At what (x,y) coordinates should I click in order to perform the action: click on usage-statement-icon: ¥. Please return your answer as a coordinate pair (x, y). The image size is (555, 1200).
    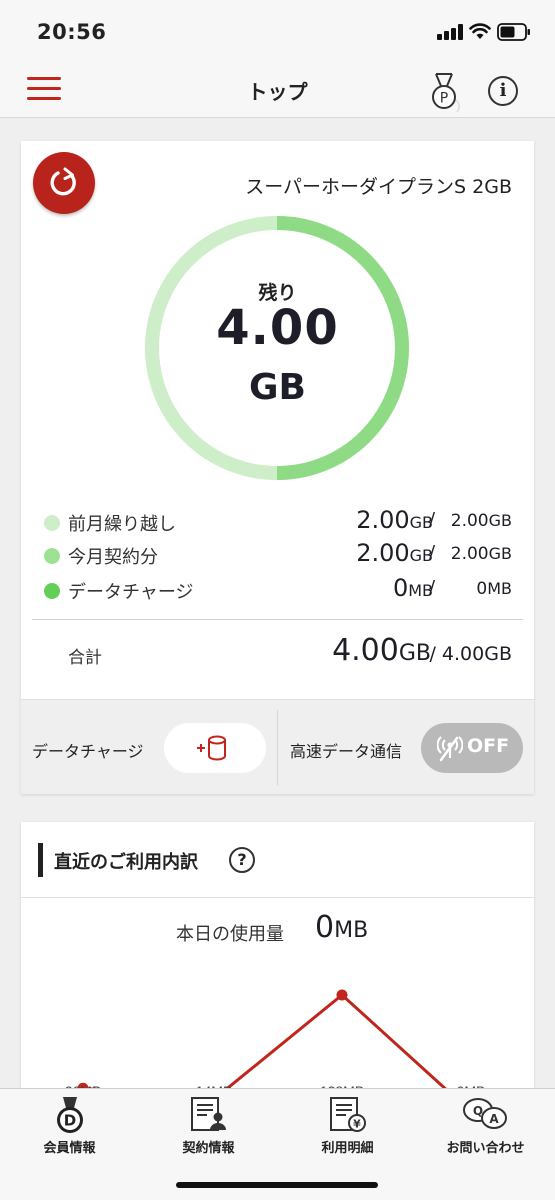
    Looking at the image, I should click on (347, 1114).